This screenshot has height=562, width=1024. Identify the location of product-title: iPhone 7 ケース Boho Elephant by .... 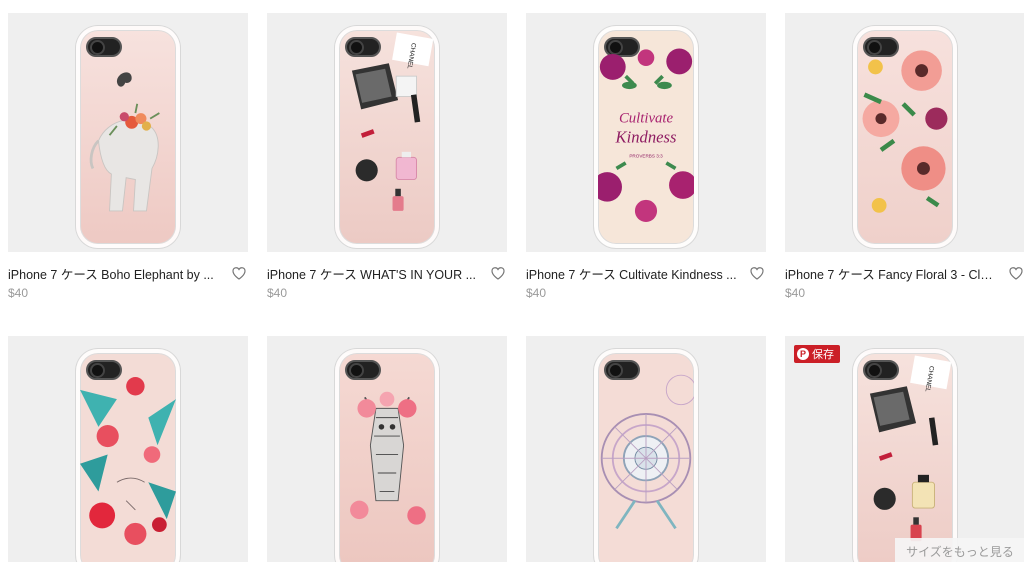
(114, 273).